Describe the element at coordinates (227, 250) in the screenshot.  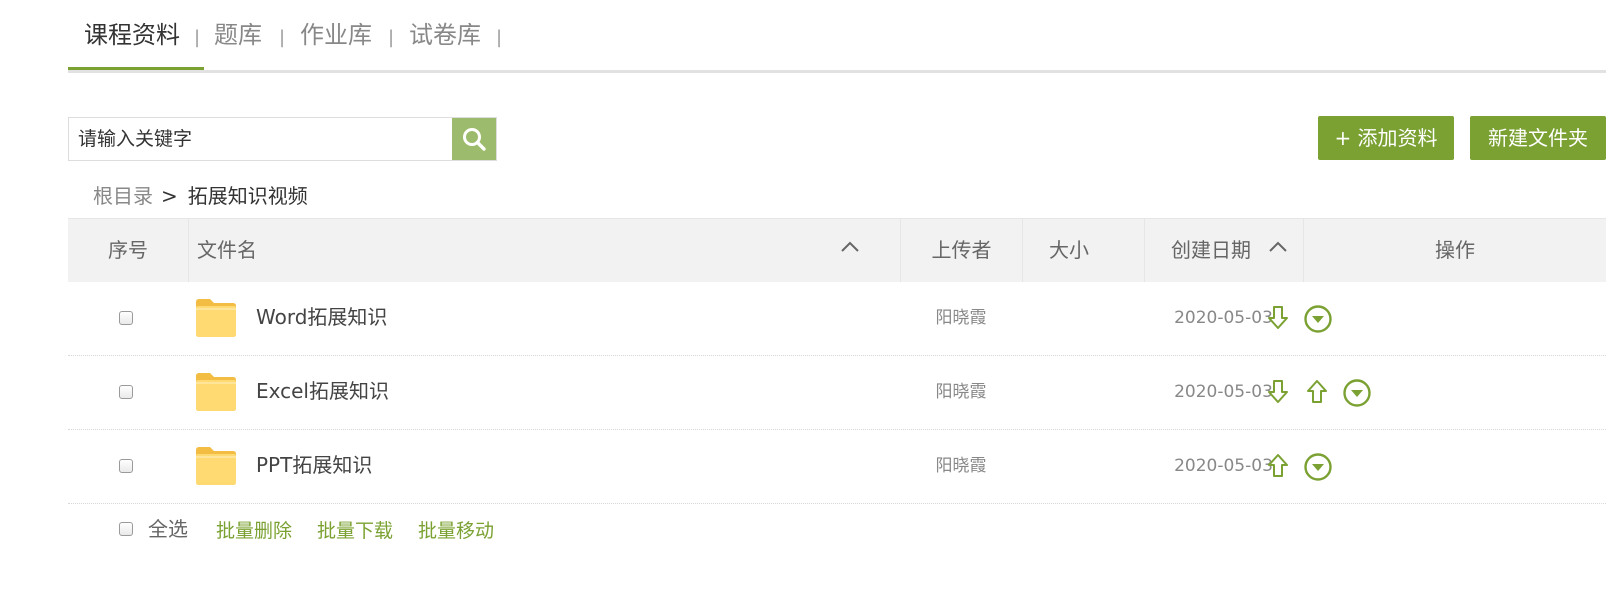
I see `header-file-name-label: 文件名` at that location.